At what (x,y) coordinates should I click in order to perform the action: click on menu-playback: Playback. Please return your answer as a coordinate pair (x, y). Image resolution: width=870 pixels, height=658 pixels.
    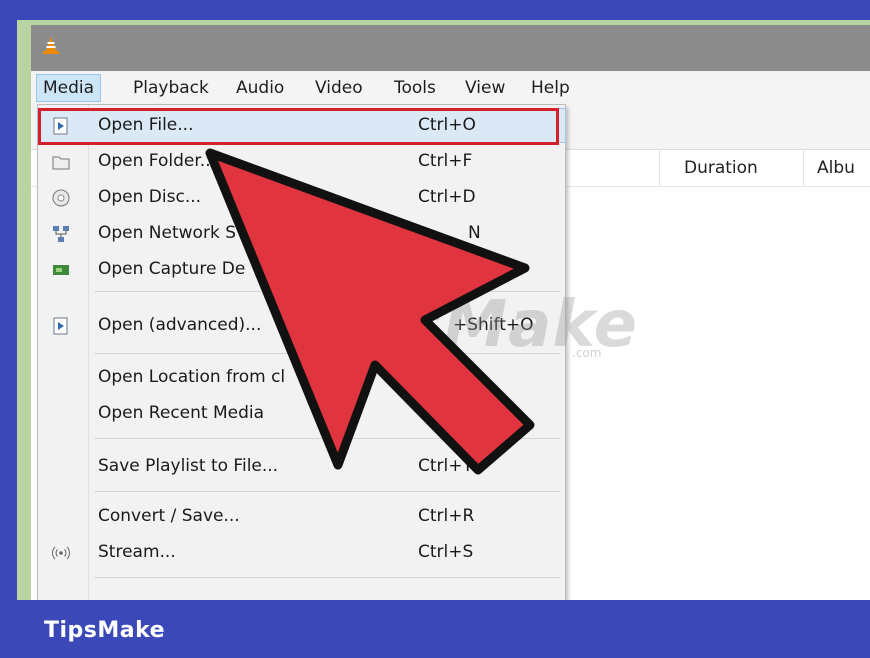
    Looking at the image, I should click on (171, 88).